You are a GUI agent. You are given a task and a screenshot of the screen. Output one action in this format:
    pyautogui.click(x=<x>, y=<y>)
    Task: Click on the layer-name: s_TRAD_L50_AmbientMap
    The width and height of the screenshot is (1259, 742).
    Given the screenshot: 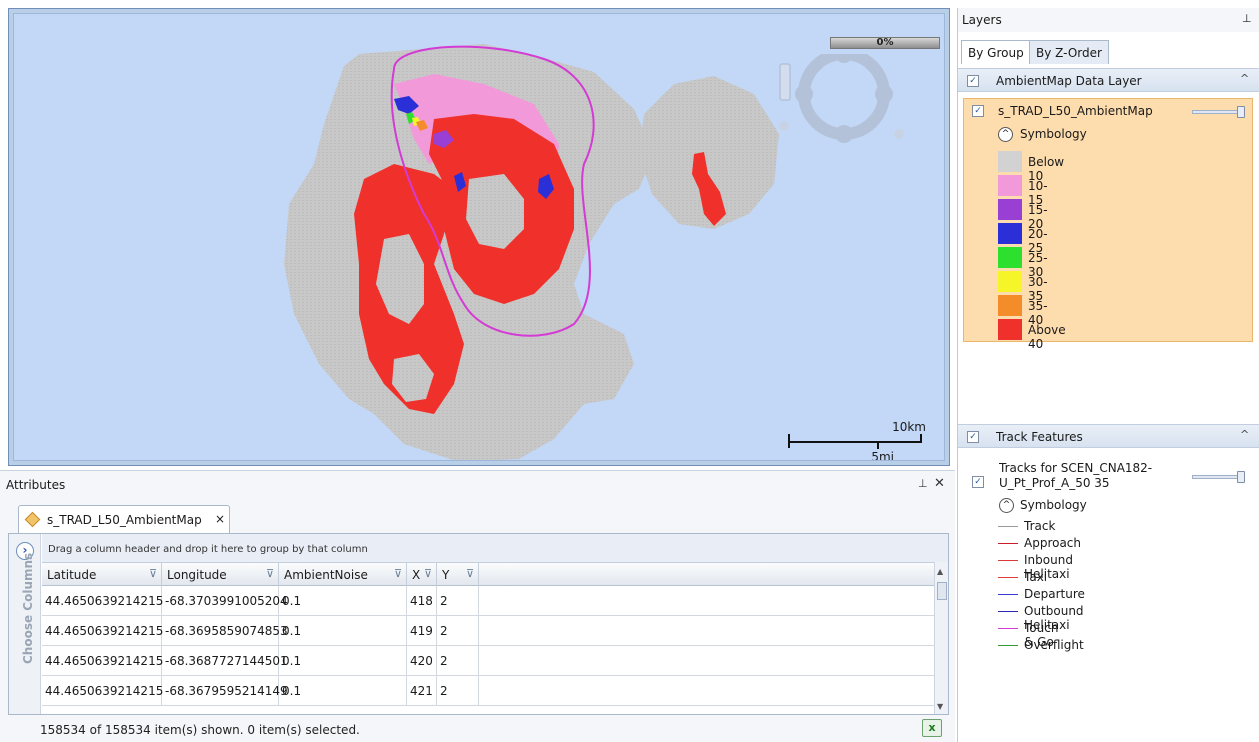 What is the action you would take?
    pyautogui.click(x=1075, y=111)
    